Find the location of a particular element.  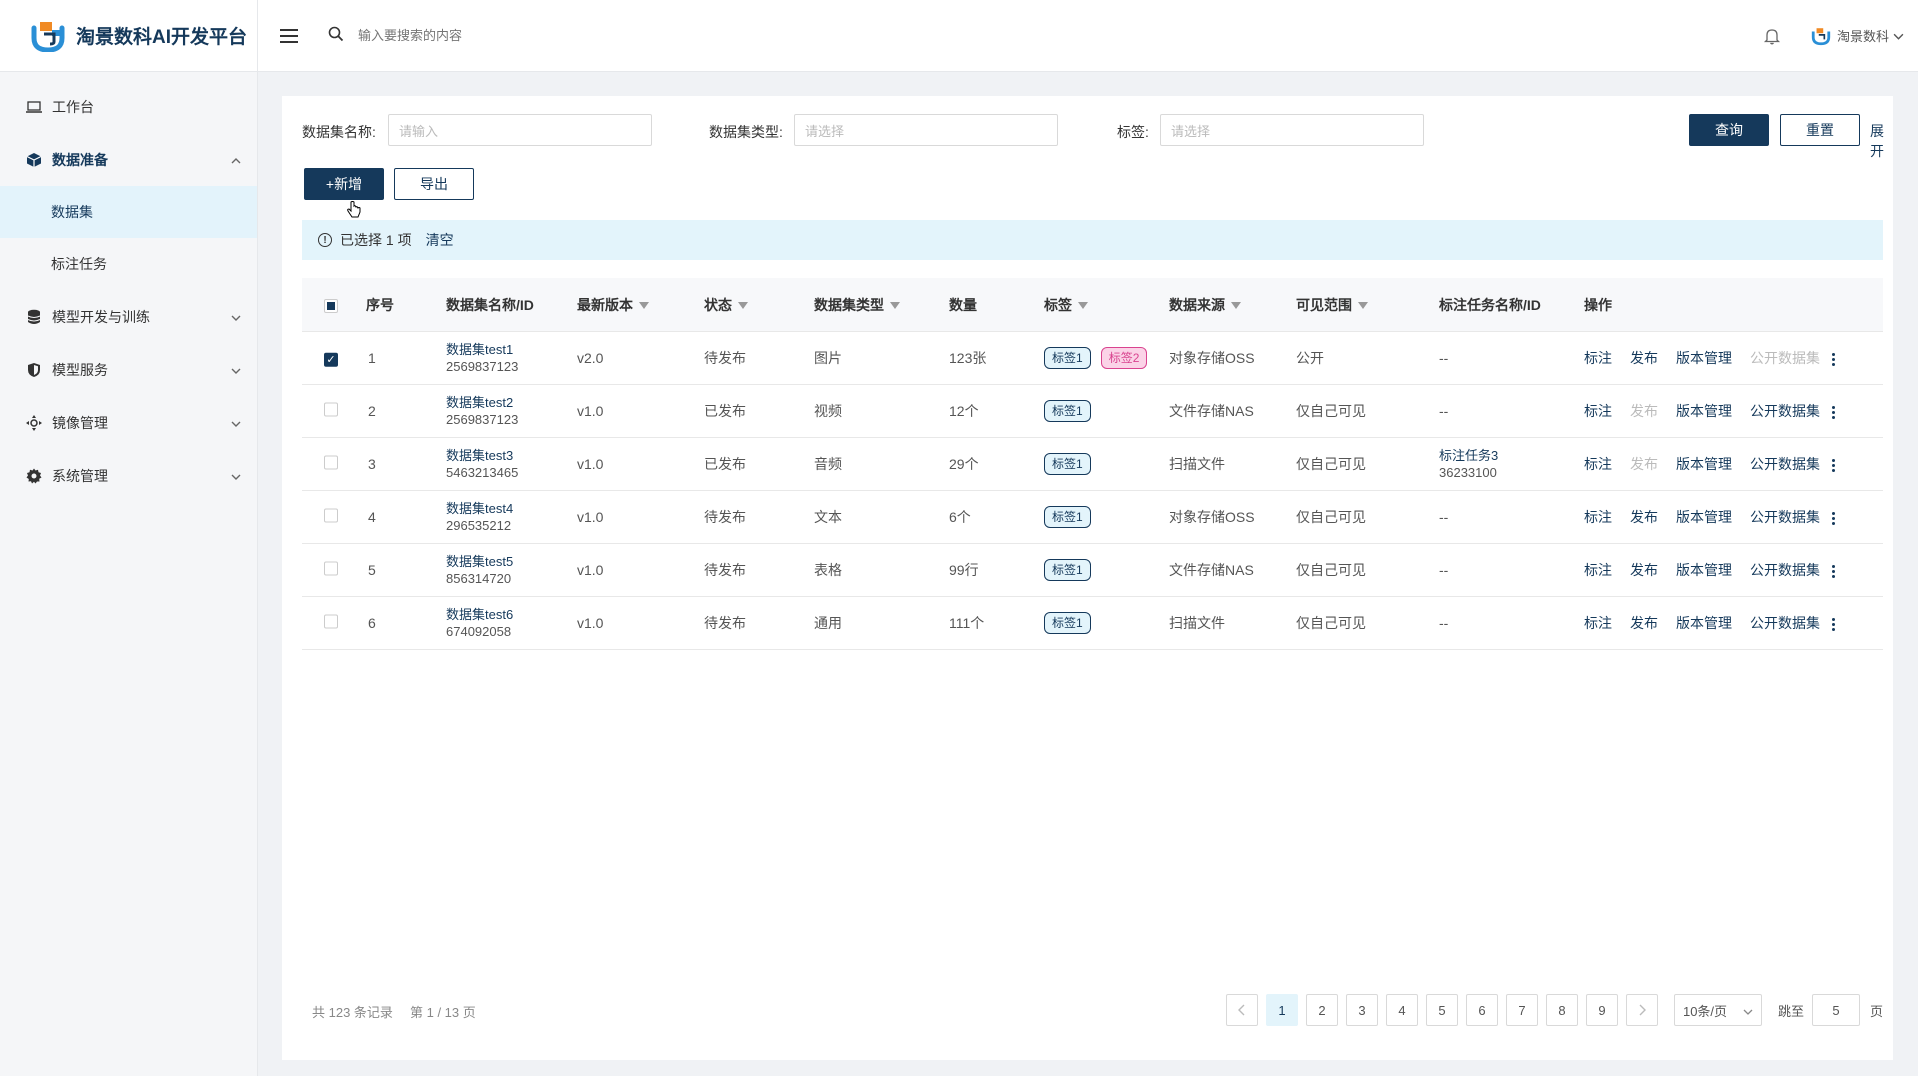

col-version: 最新版本 is located at coordinates (613, 305).